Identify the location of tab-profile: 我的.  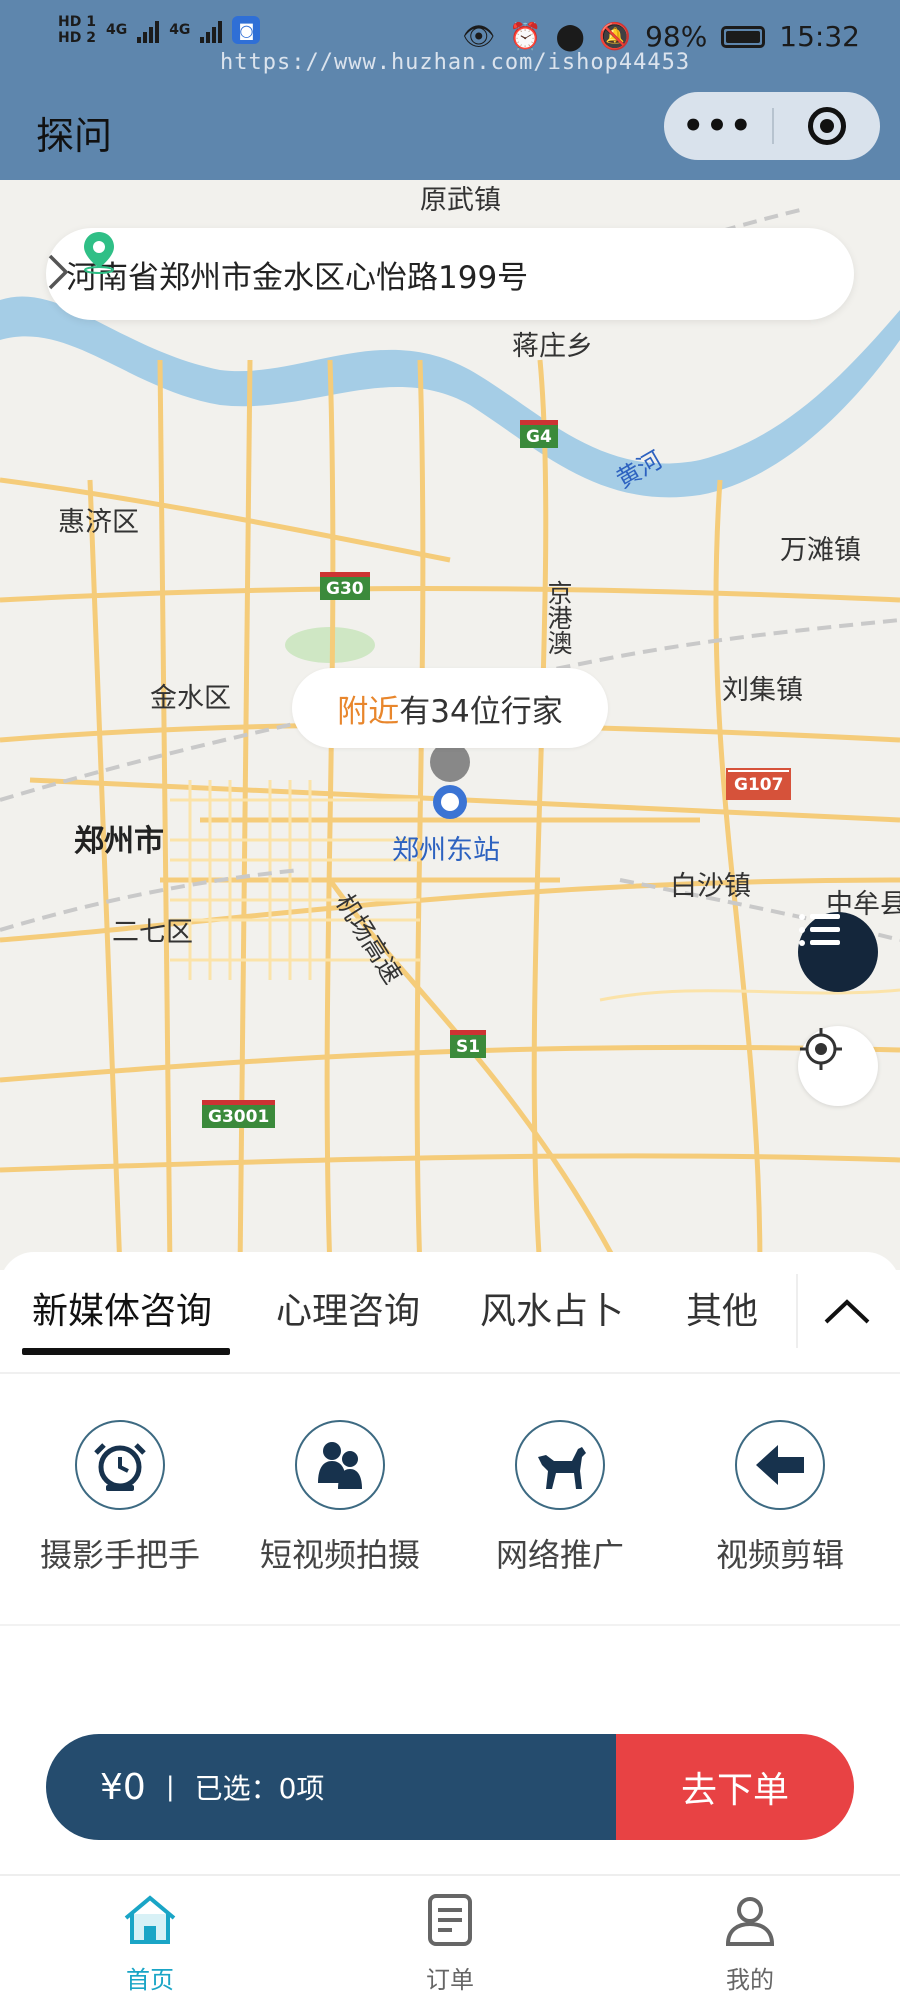
(750, 1942).